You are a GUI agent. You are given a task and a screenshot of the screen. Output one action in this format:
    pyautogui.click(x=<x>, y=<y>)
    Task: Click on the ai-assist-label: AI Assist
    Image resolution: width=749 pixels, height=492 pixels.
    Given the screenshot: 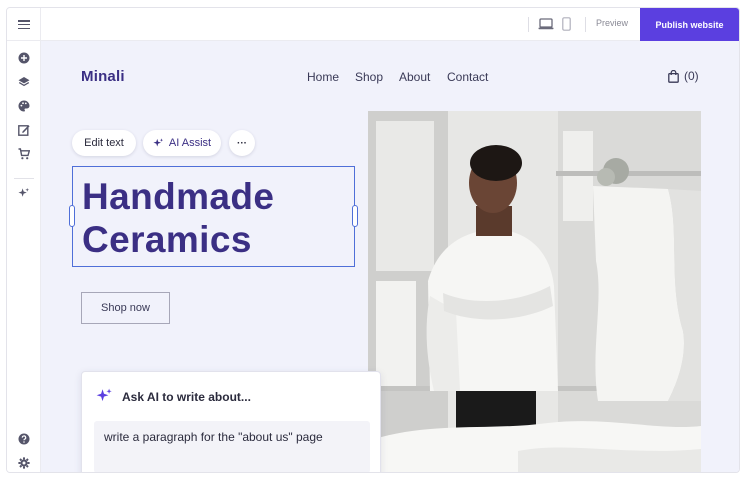 What is the action you would take?
    pyautogui.click(x=190, y=143)
    